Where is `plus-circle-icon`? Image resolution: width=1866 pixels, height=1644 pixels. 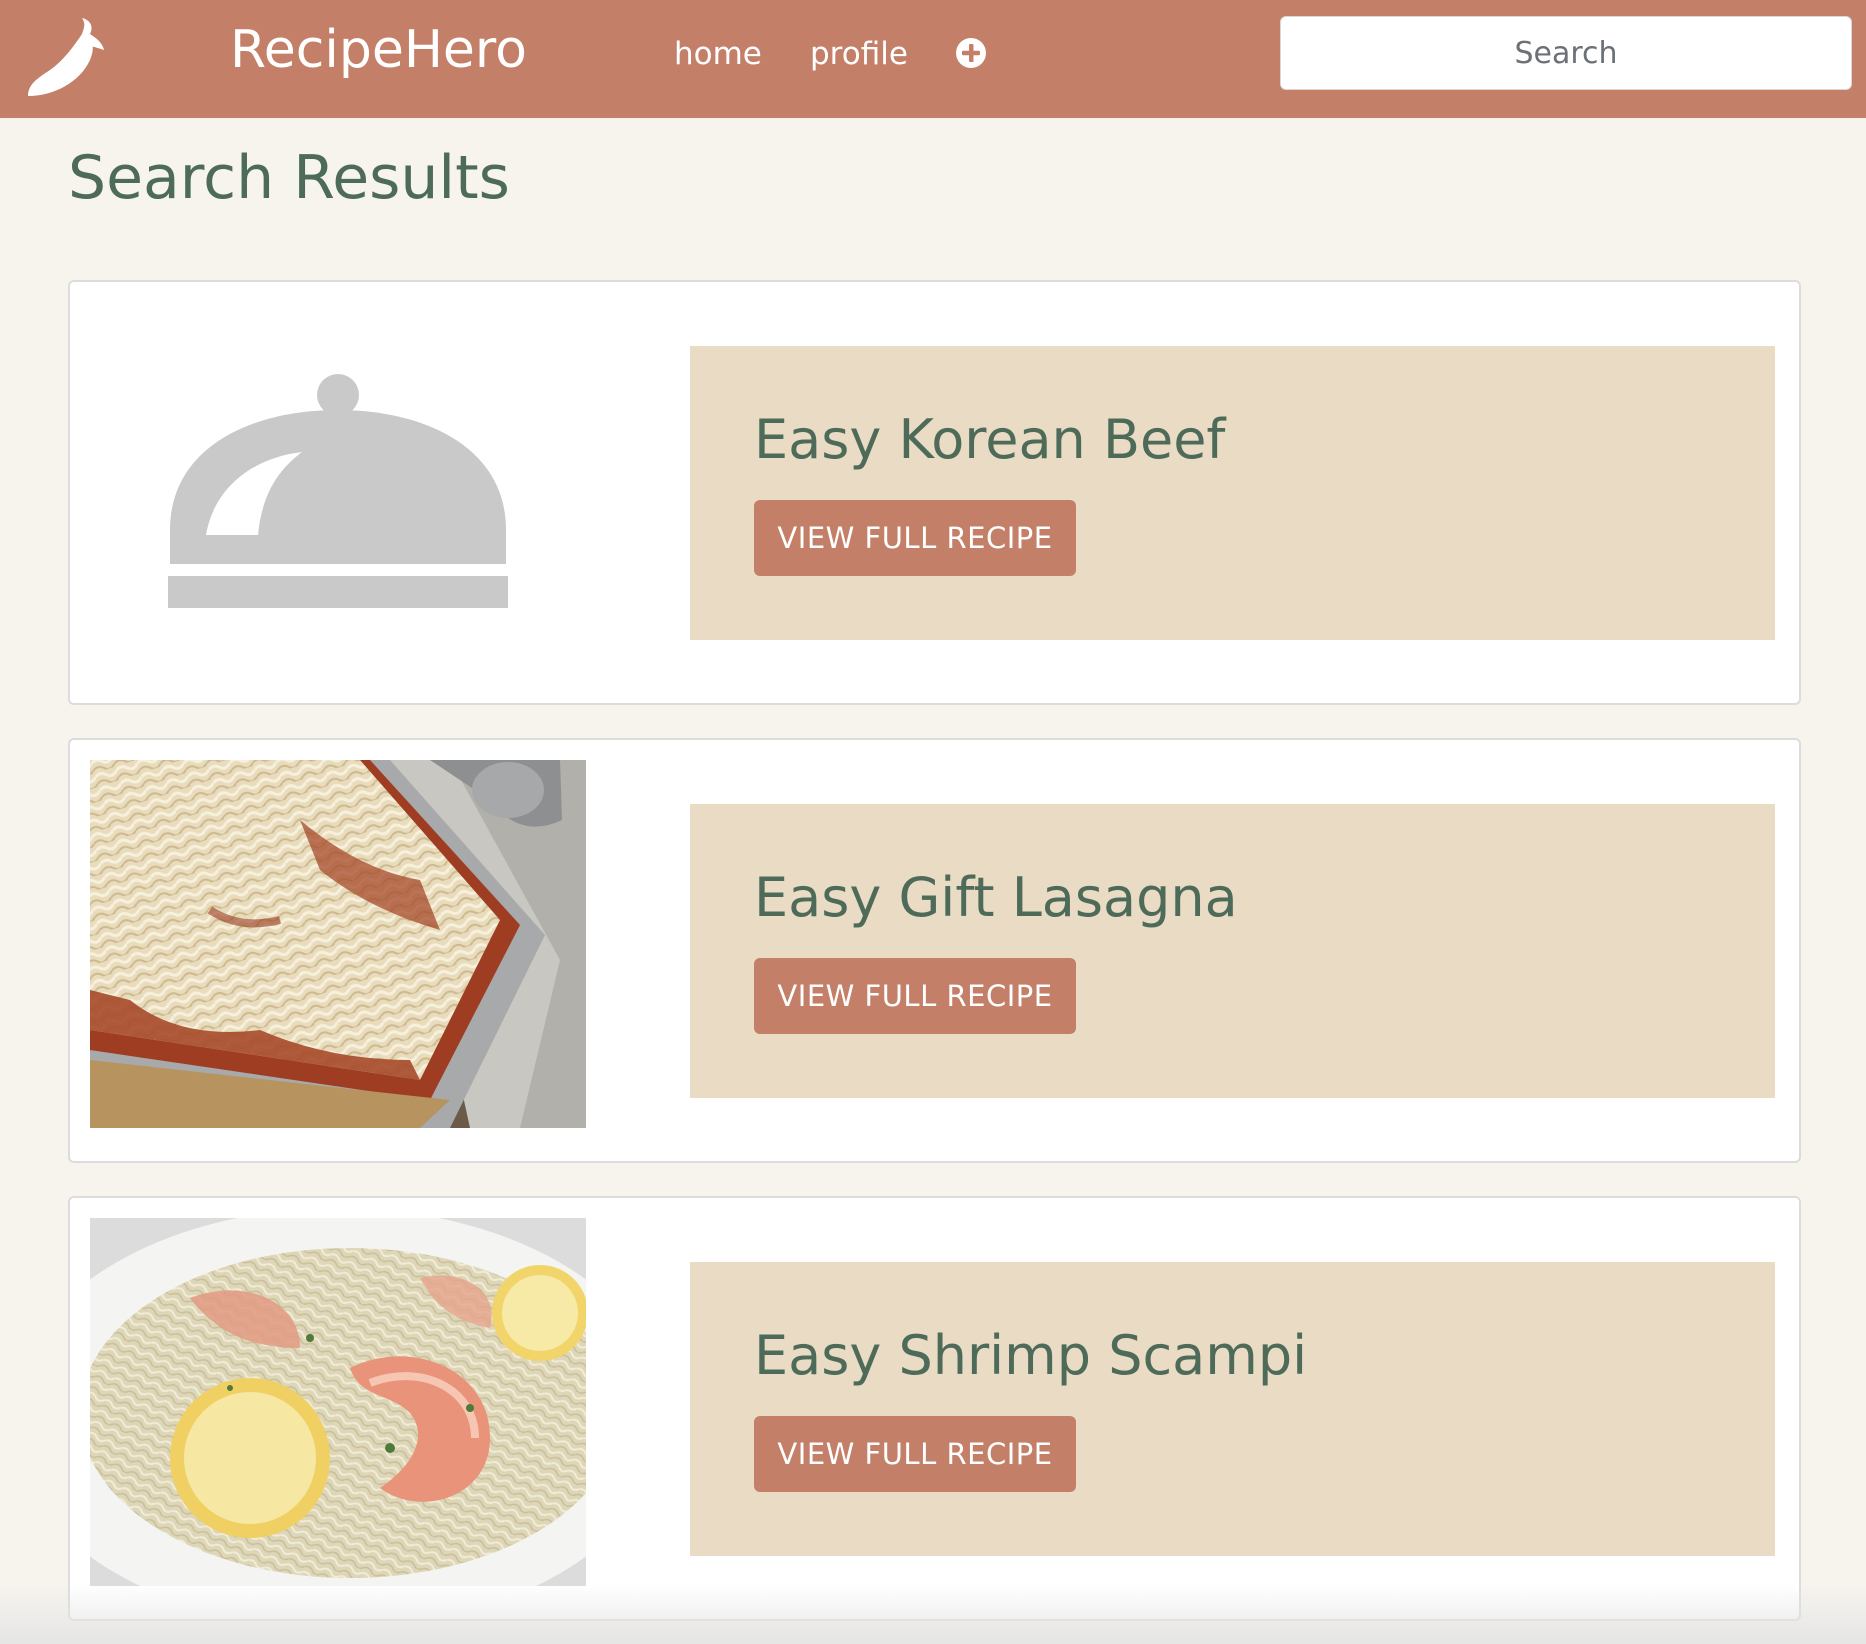 plus-circle-icon is located at coordinates (971, 53).